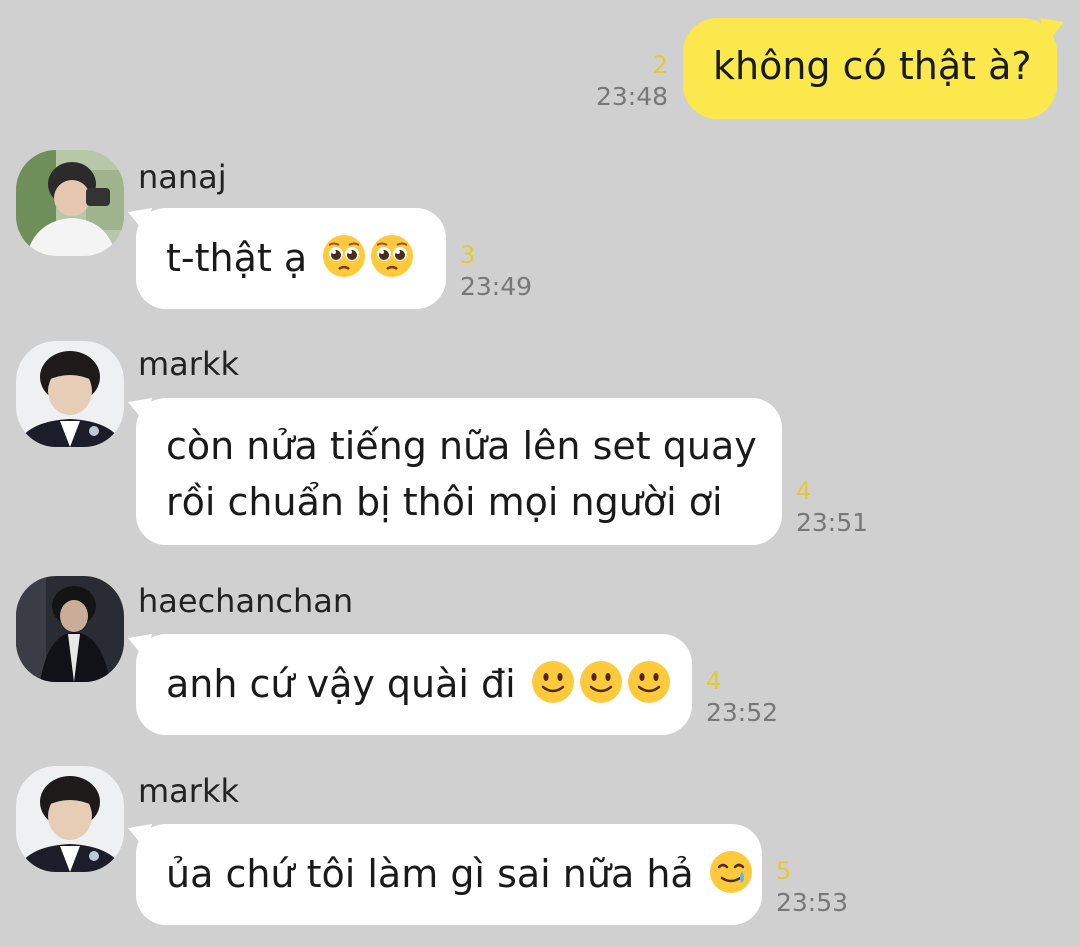 The image size is (1080, 947). I want to click on message-time: 23:53, so click(812, 902).